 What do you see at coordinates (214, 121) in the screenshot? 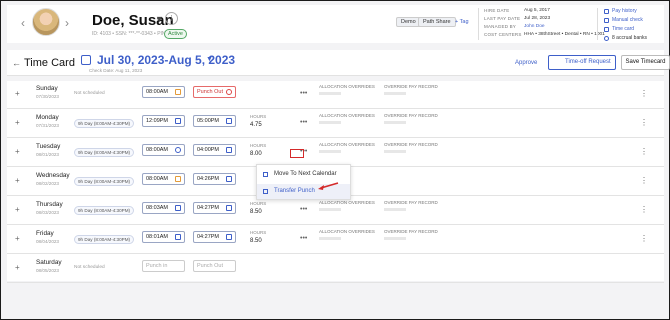
I see `punch-out-field: 05:00PM` at bounding box center [214, 121].